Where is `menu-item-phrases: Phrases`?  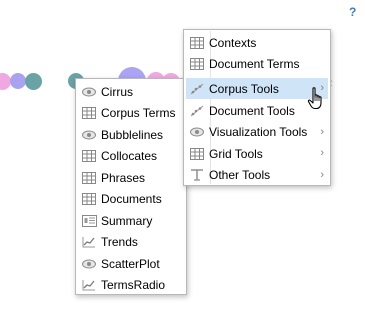 menu-item-phrases: Phrases is located at coordinates (131, 177).